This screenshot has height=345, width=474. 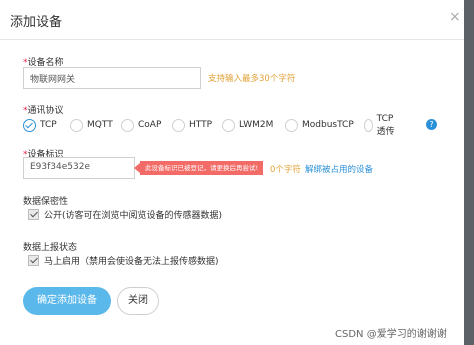 I want to click on dialog-header: 添加设备 ×, so click(x=232, y=20).